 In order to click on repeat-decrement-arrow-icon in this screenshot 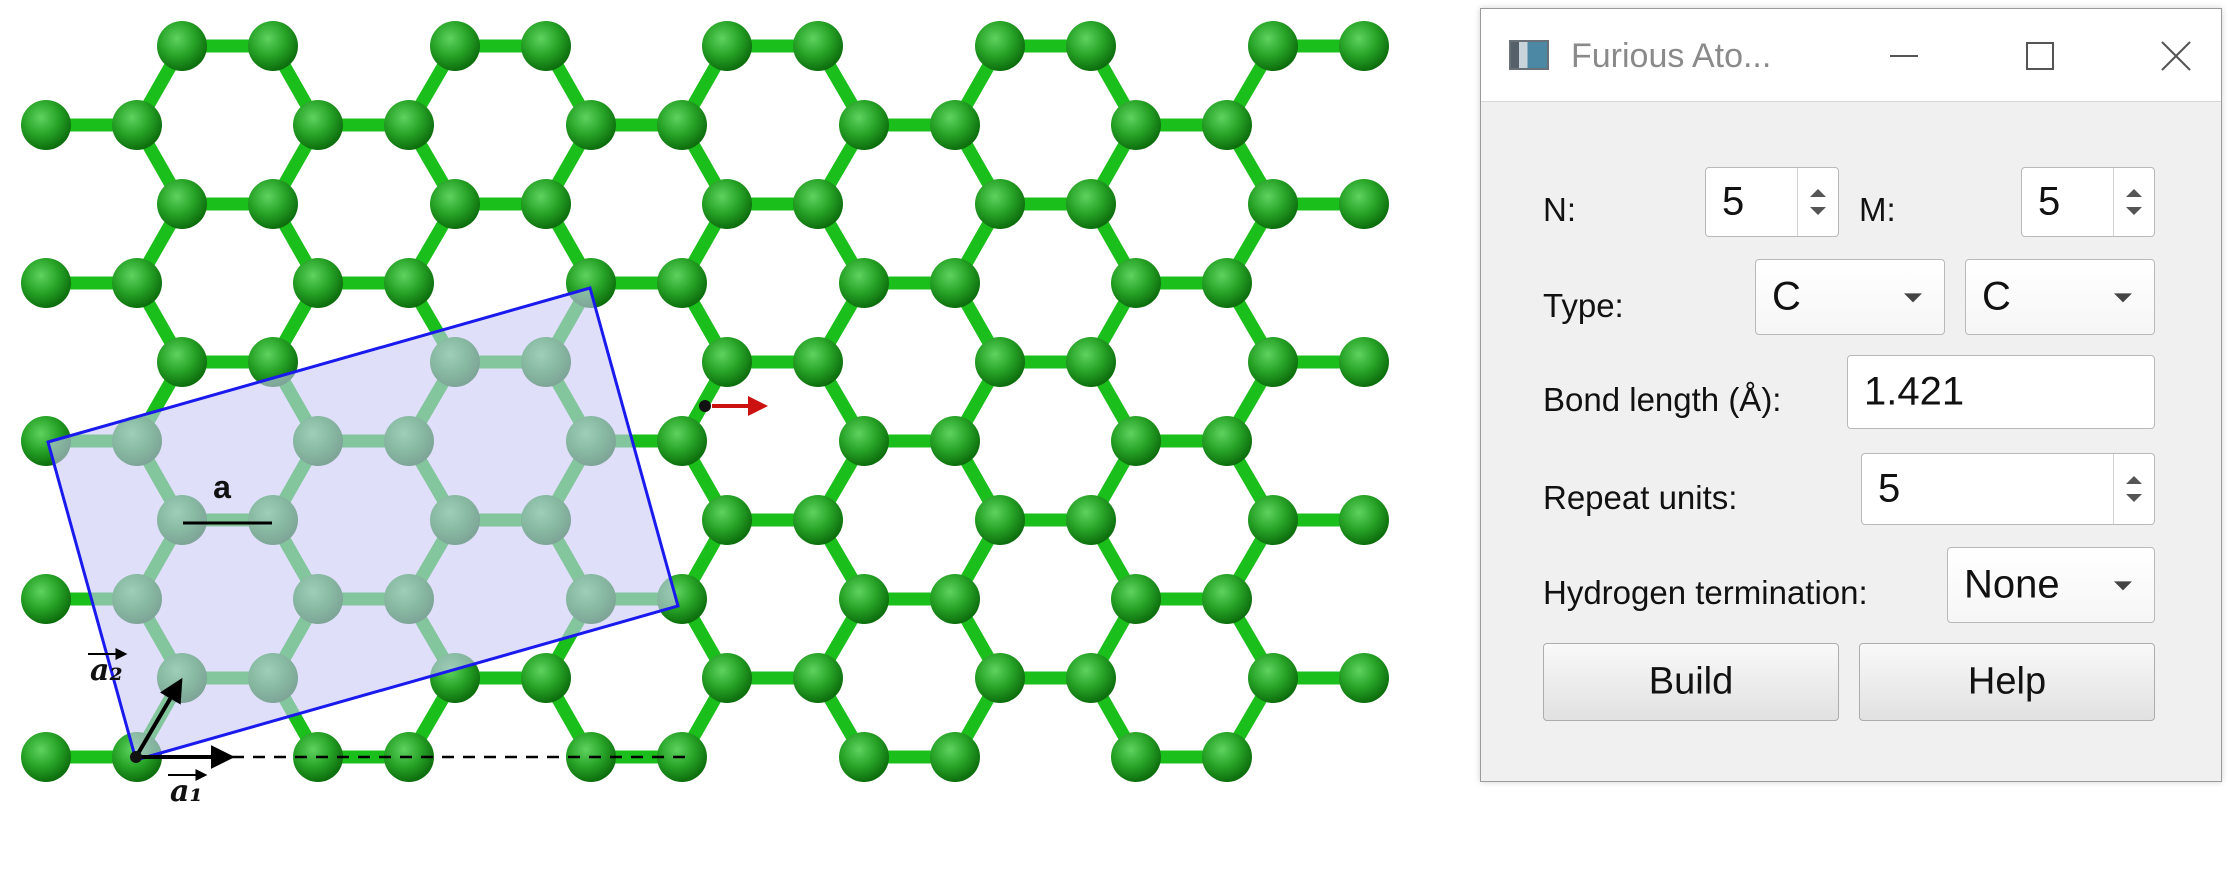, I will do `click(2134, 506)`.